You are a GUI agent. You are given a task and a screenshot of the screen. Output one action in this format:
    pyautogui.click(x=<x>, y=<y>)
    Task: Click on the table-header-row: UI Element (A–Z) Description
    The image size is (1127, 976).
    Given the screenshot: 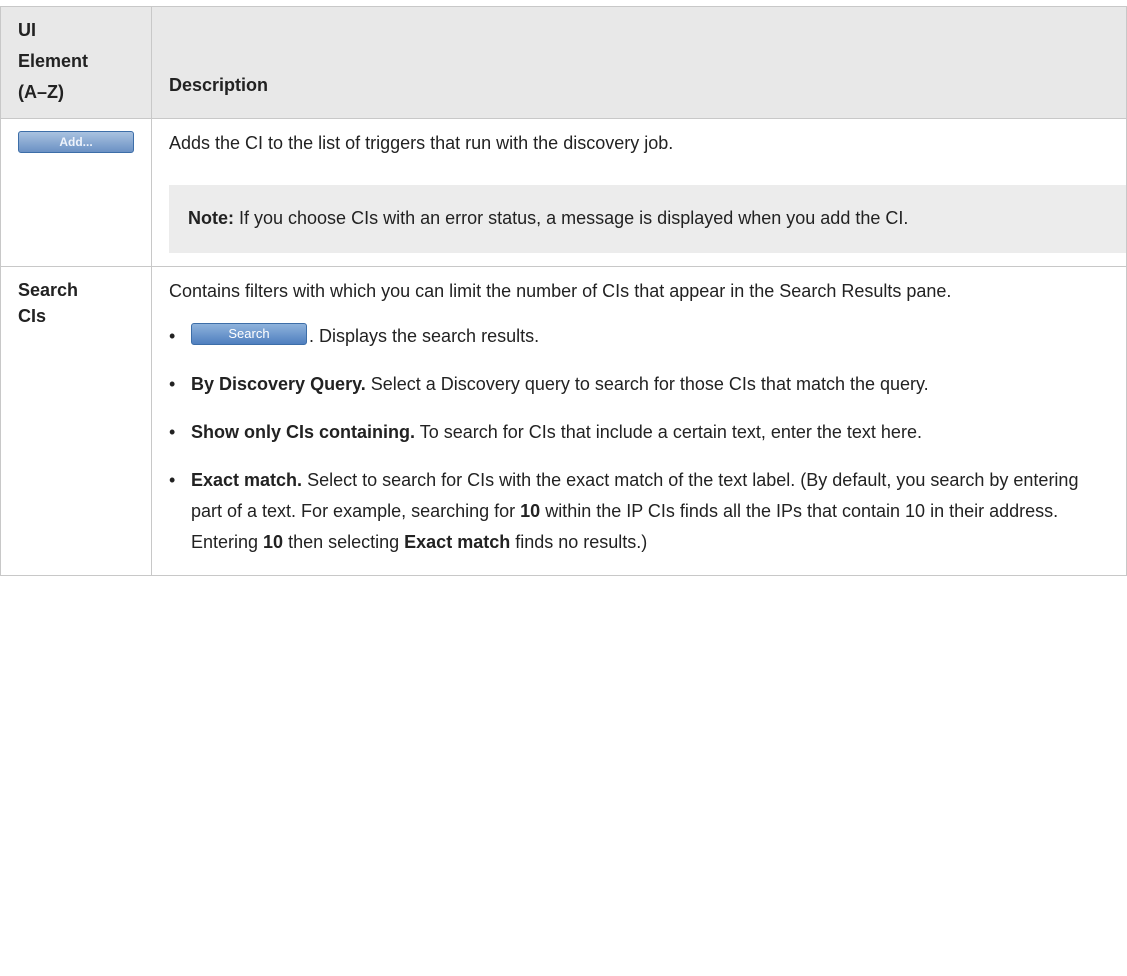 What is the action you would take?
    pyautogui.click(x=563, y=62)
    